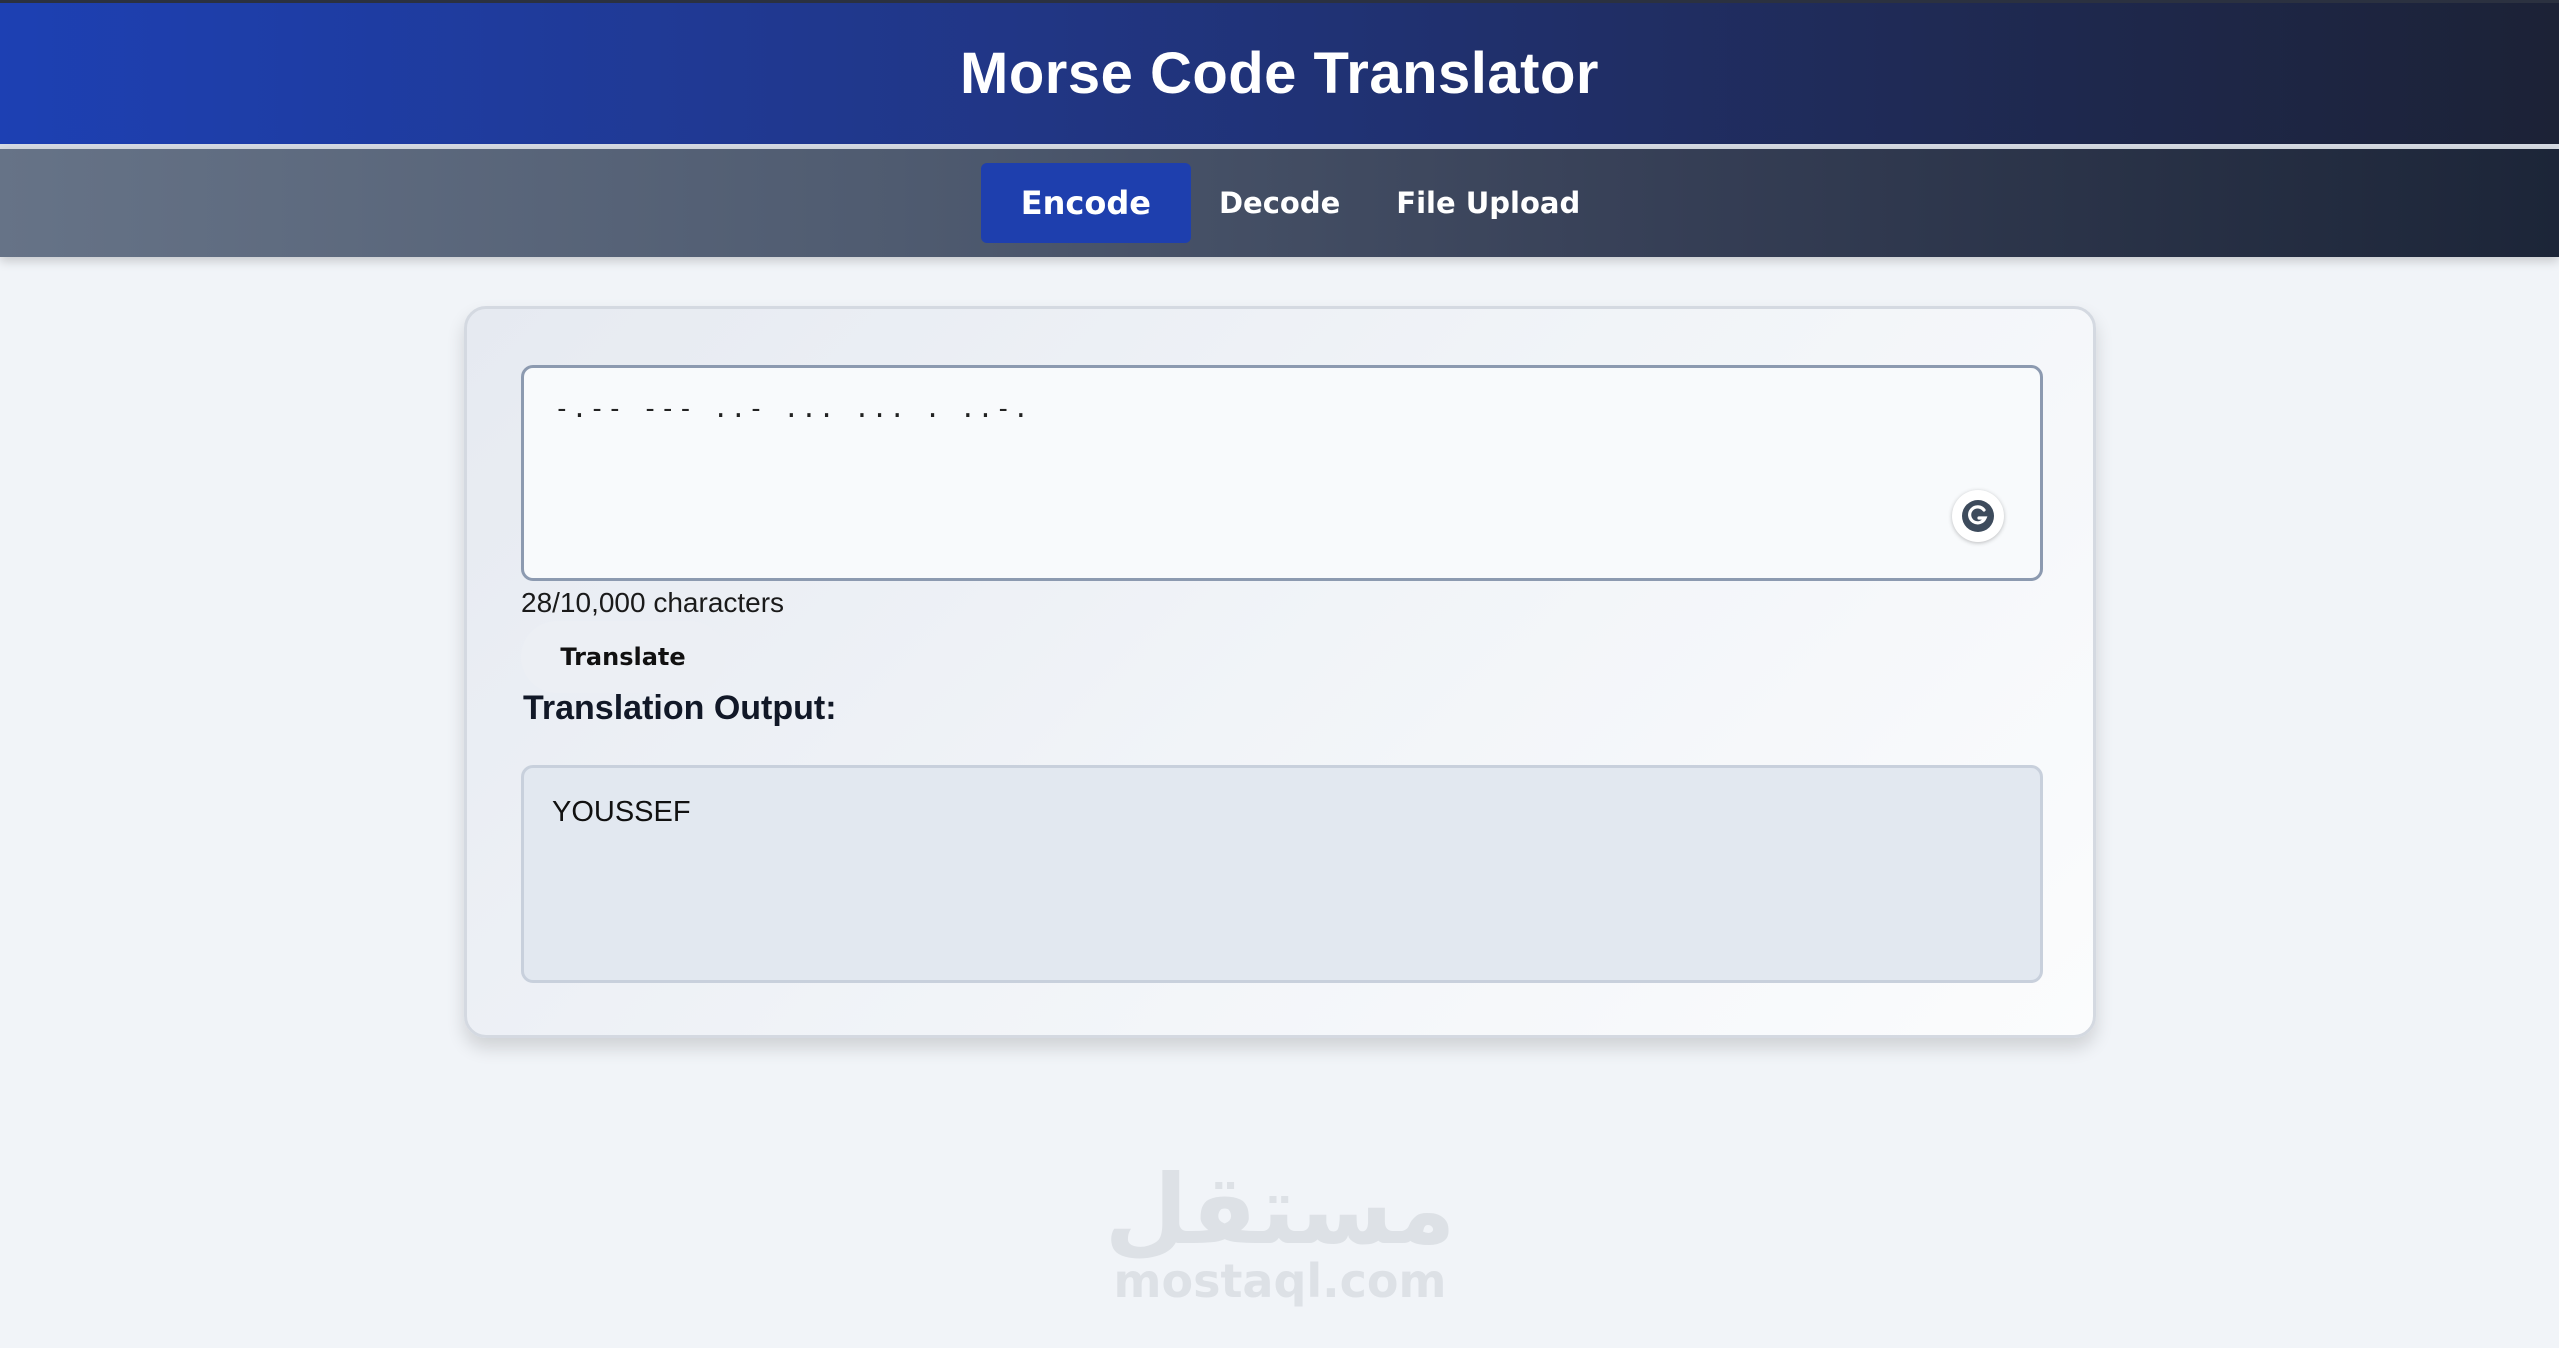  What do you see at coordinates (623, 657) in the screenshot?
I see `translate-button: Translate` at bounding box center [623, 657].